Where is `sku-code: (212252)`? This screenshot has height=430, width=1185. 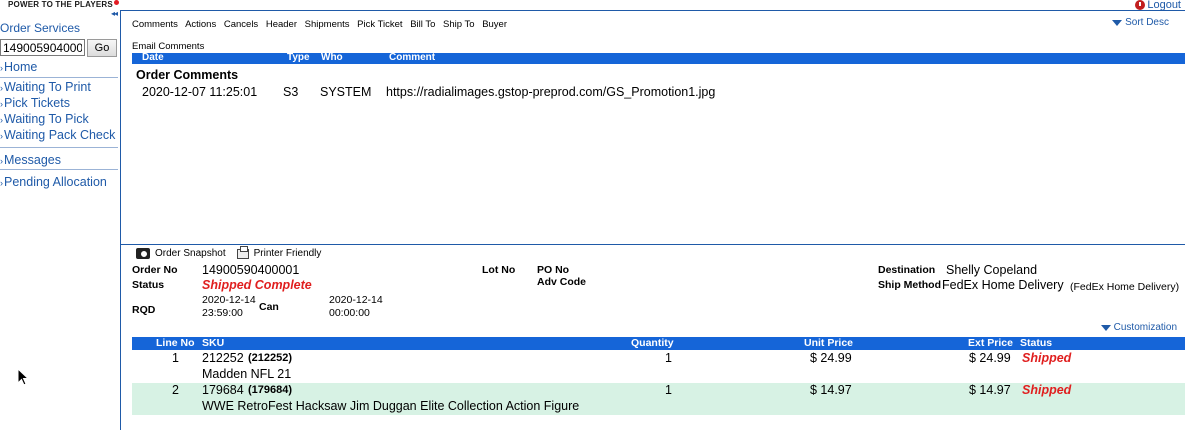
sku-code: (212252) is located at coordinates (270, 358).